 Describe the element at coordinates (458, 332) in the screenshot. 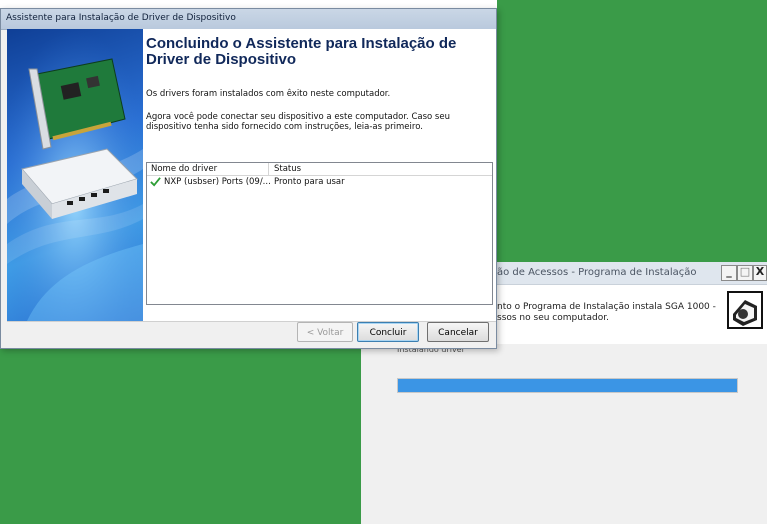

I see `cancel-button: Cancelar` at that location.